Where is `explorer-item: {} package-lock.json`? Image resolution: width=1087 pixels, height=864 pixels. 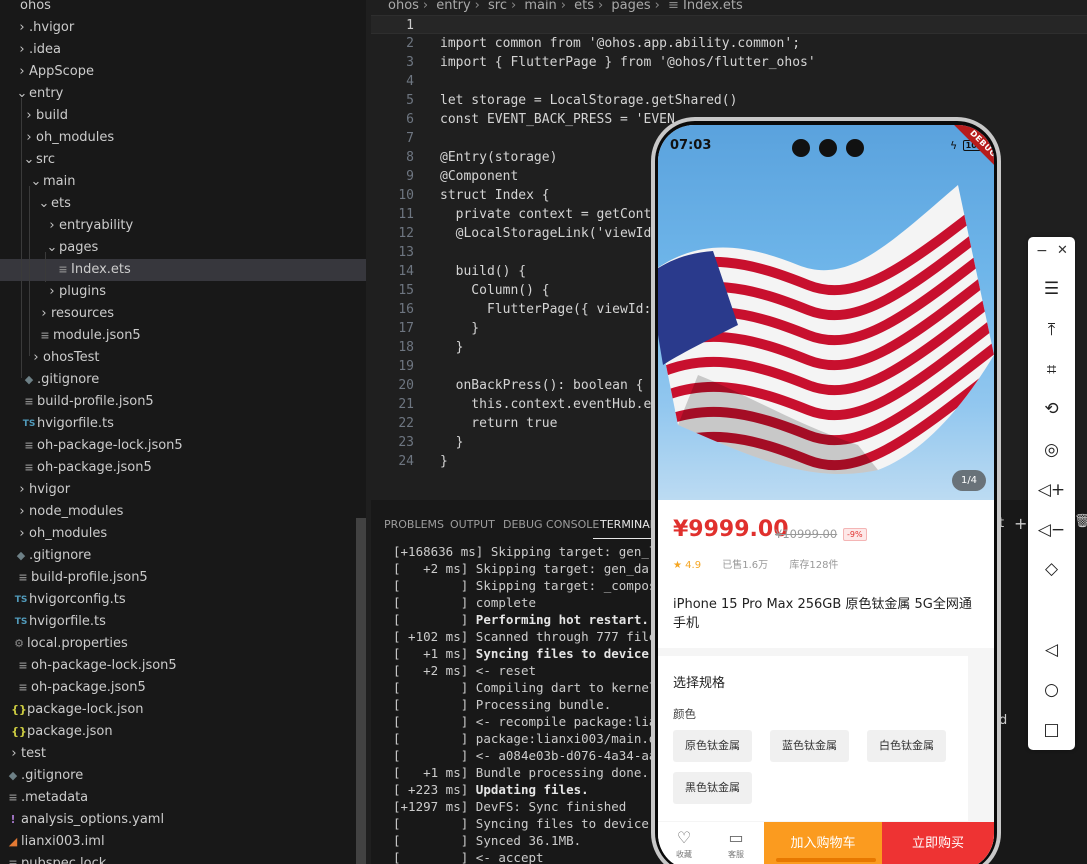 explorer-item: {} package-lock.json is located at coordinates (183, 710).